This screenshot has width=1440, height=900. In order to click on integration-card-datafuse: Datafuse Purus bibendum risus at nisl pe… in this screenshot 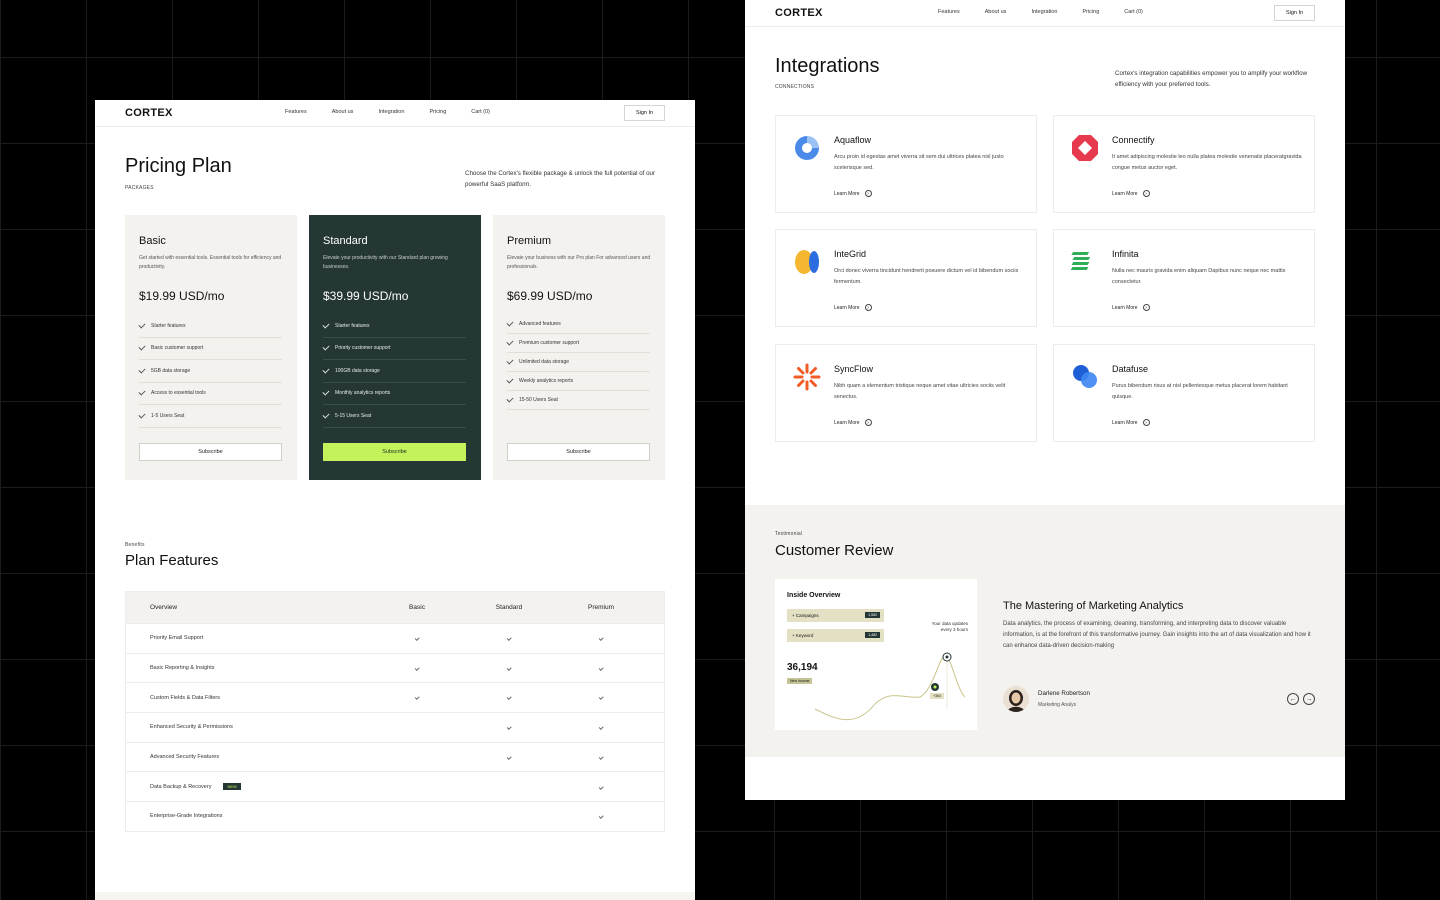, I will do `click(1184, 393)`.